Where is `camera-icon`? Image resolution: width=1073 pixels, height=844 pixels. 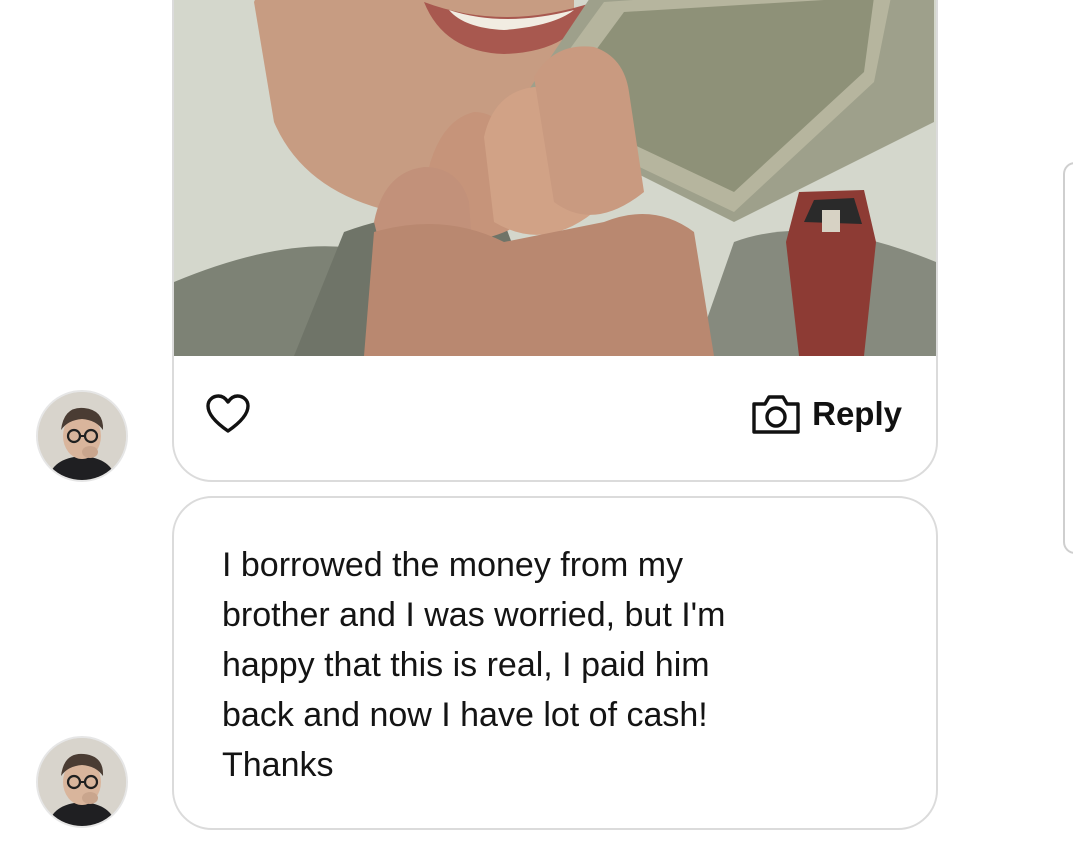
camera-icon is located at coordinates (776, 414).